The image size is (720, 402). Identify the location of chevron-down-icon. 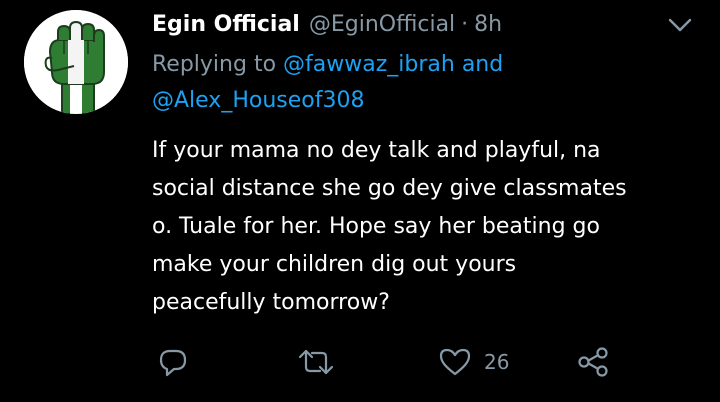
(680, 25).